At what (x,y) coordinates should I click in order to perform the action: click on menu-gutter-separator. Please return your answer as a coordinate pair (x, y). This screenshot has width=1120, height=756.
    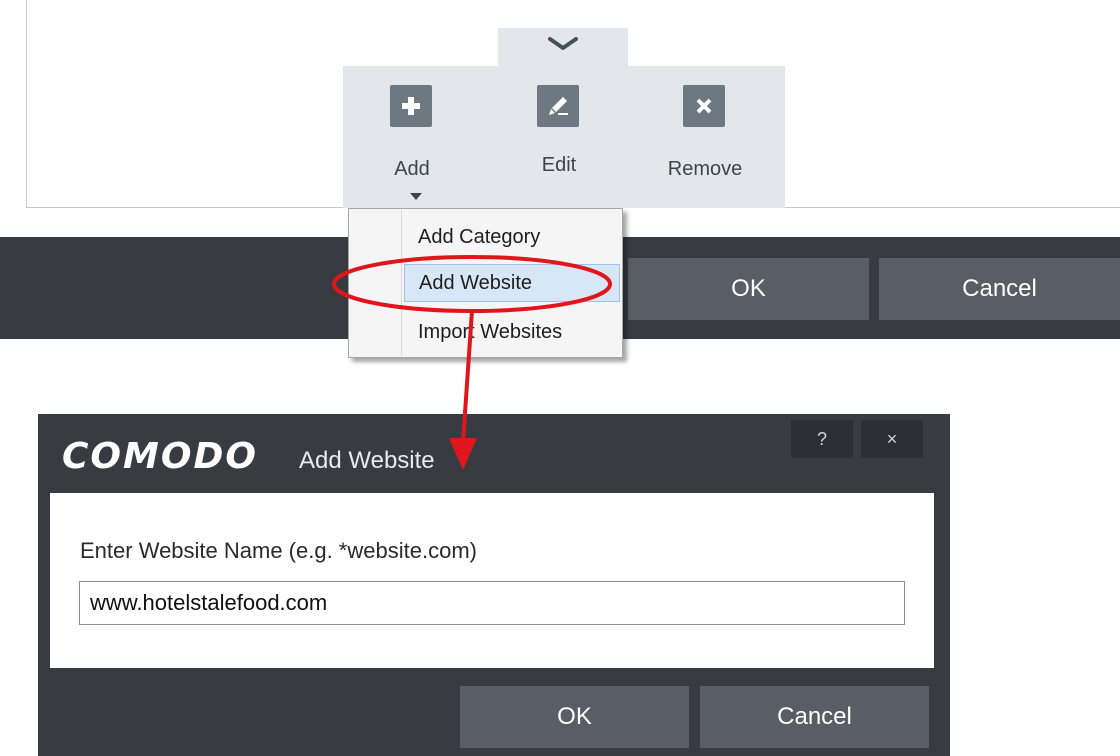
    Looking at the image, I should click on (401, 283).